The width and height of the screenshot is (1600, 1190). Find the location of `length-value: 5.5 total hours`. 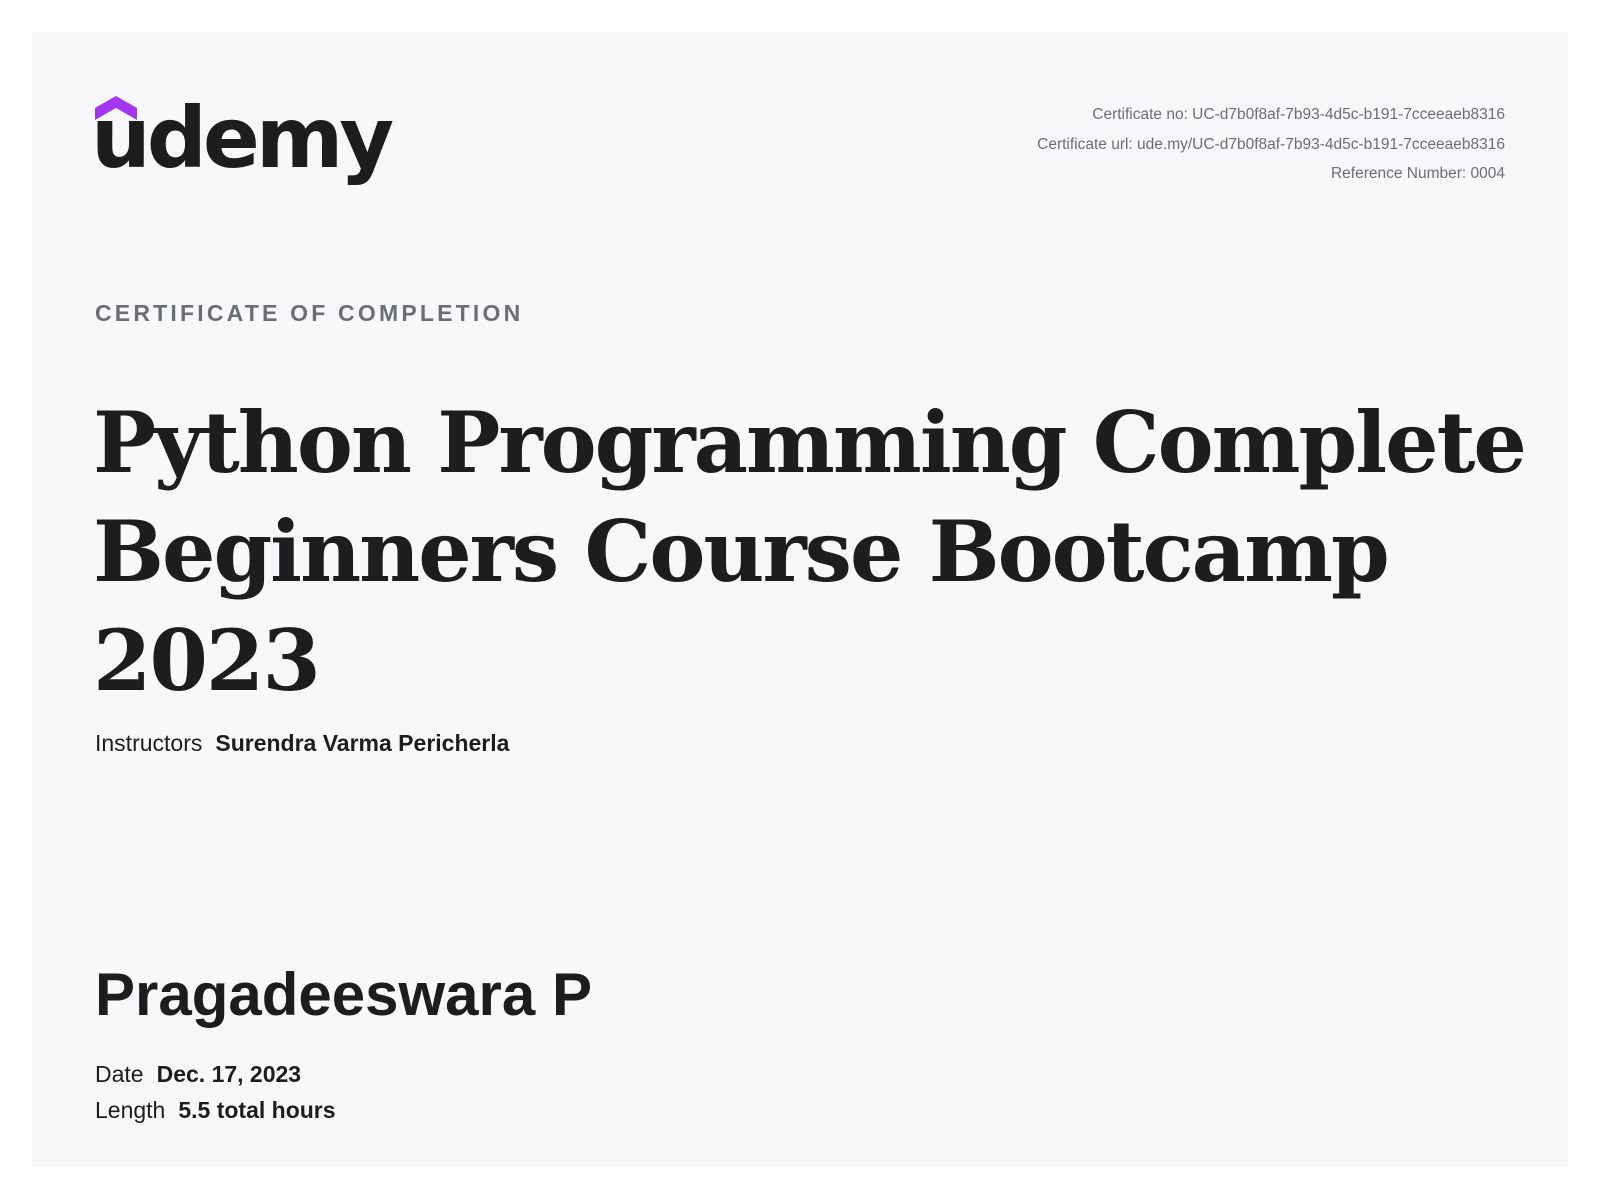

length-value: 5.5 total hours is located at coordinates (257, 1110).